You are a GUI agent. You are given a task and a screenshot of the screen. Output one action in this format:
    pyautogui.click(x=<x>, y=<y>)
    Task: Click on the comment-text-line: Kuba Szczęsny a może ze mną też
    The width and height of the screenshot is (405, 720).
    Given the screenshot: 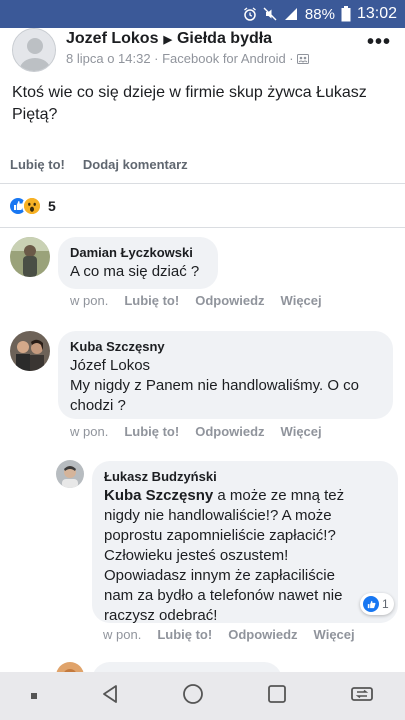 What is the action you would take?
    pyautogui.click(x=245, y=496)
    